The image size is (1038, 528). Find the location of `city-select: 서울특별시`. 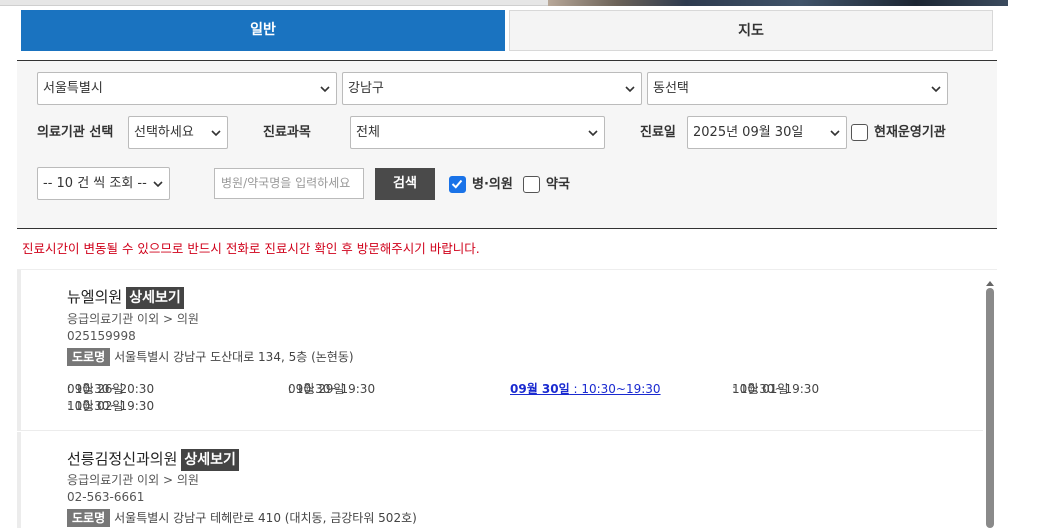

city-select: 서울특별시 is located at coordinates (187, 88).